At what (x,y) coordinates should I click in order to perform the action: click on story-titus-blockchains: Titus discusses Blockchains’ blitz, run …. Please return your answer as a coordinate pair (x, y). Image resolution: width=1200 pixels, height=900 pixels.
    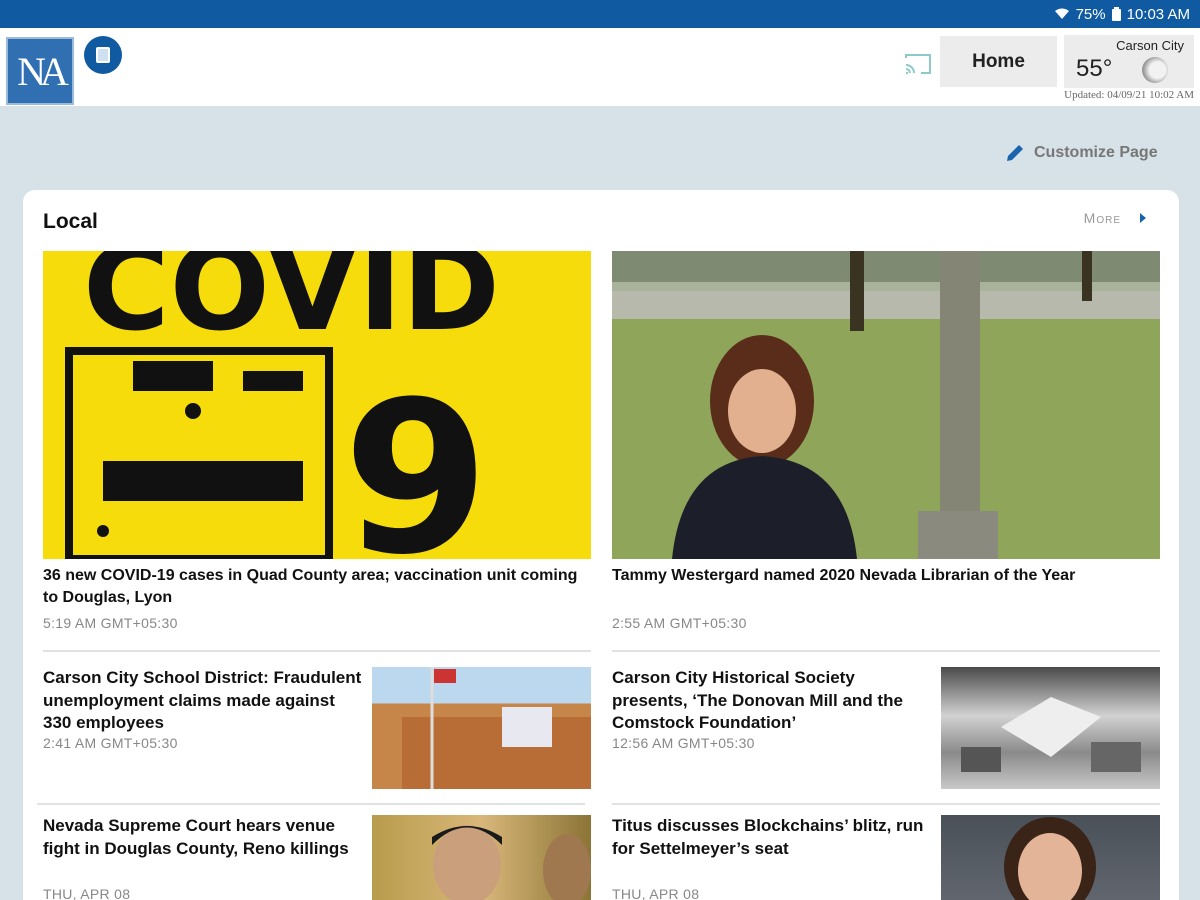
    Looking at the image, I should click on (886, 857).